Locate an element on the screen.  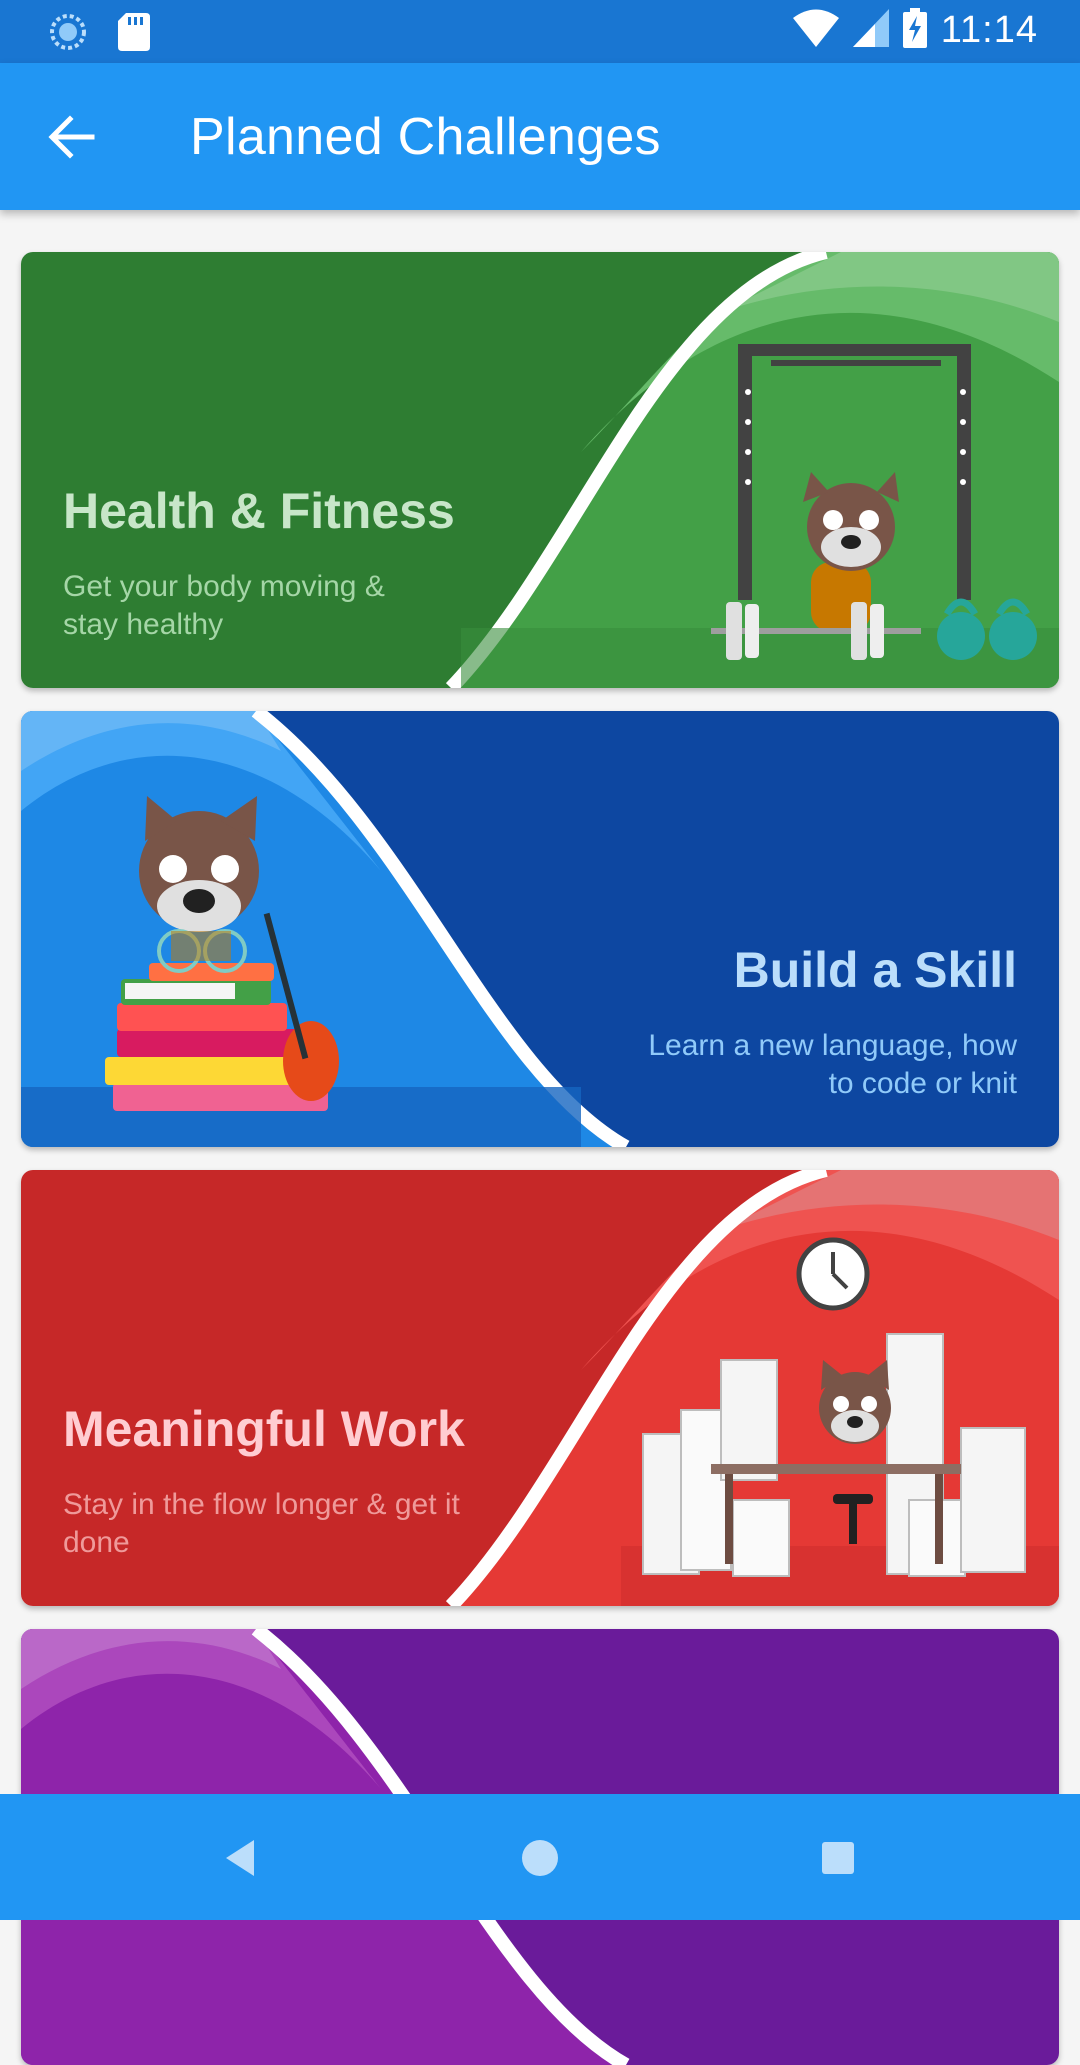
arrow-back-icon is located at coordinates (71, 137).